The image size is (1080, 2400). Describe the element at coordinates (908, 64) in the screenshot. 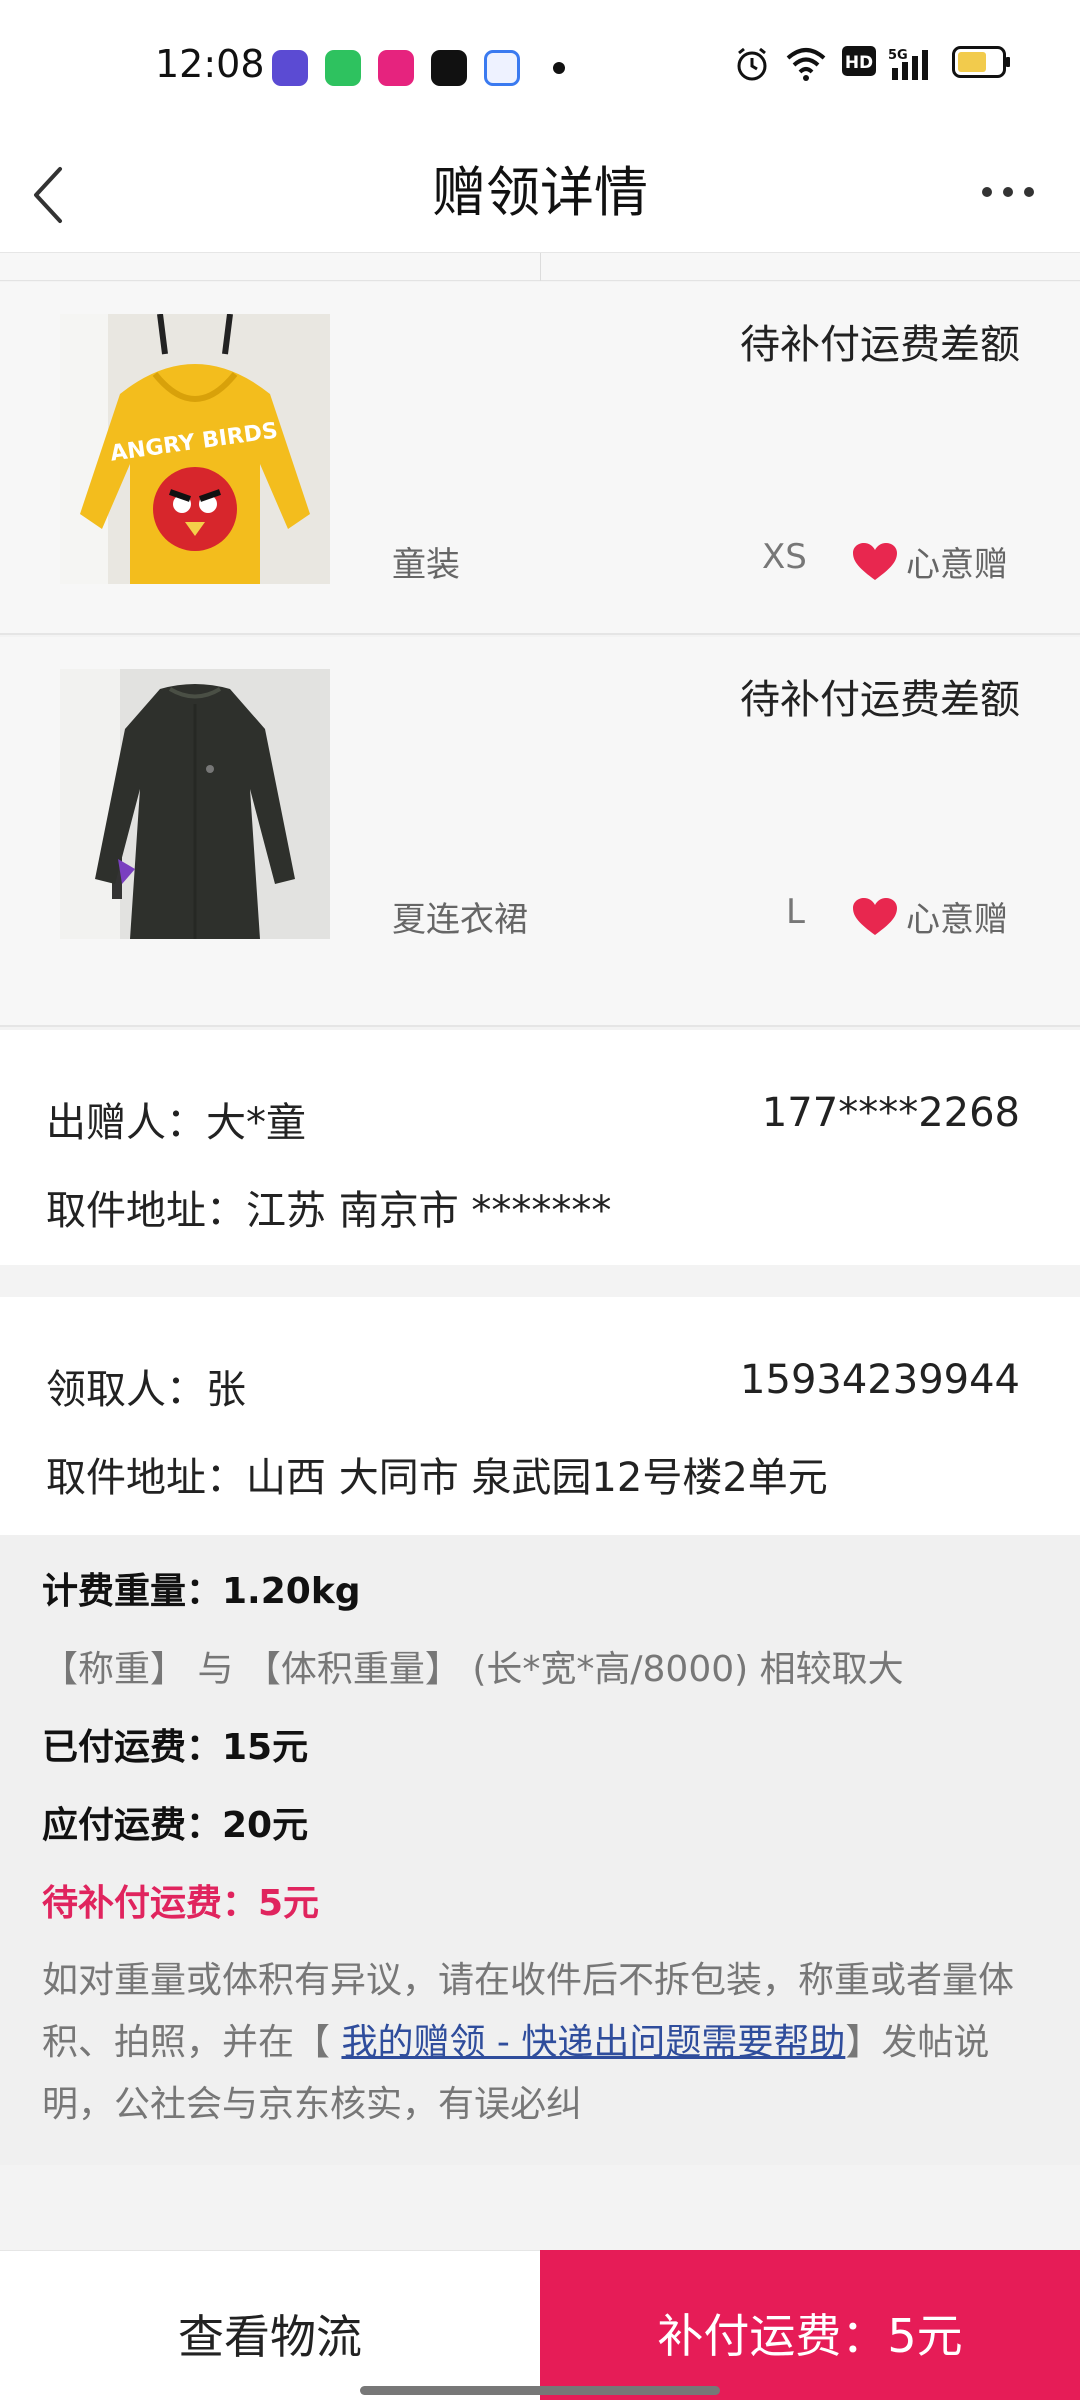

I see `signal-5g-icon: 5G` at that location.